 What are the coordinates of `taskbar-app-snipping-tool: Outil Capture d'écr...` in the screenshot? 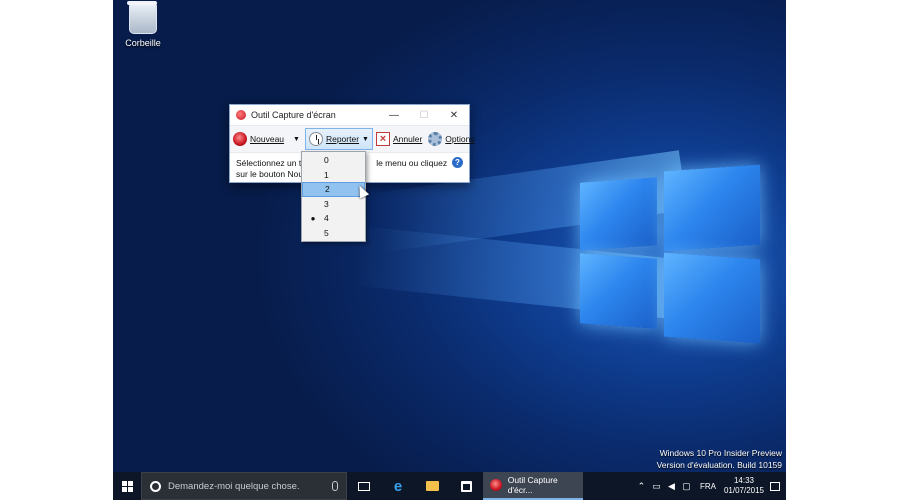 It's located at (533, 486).